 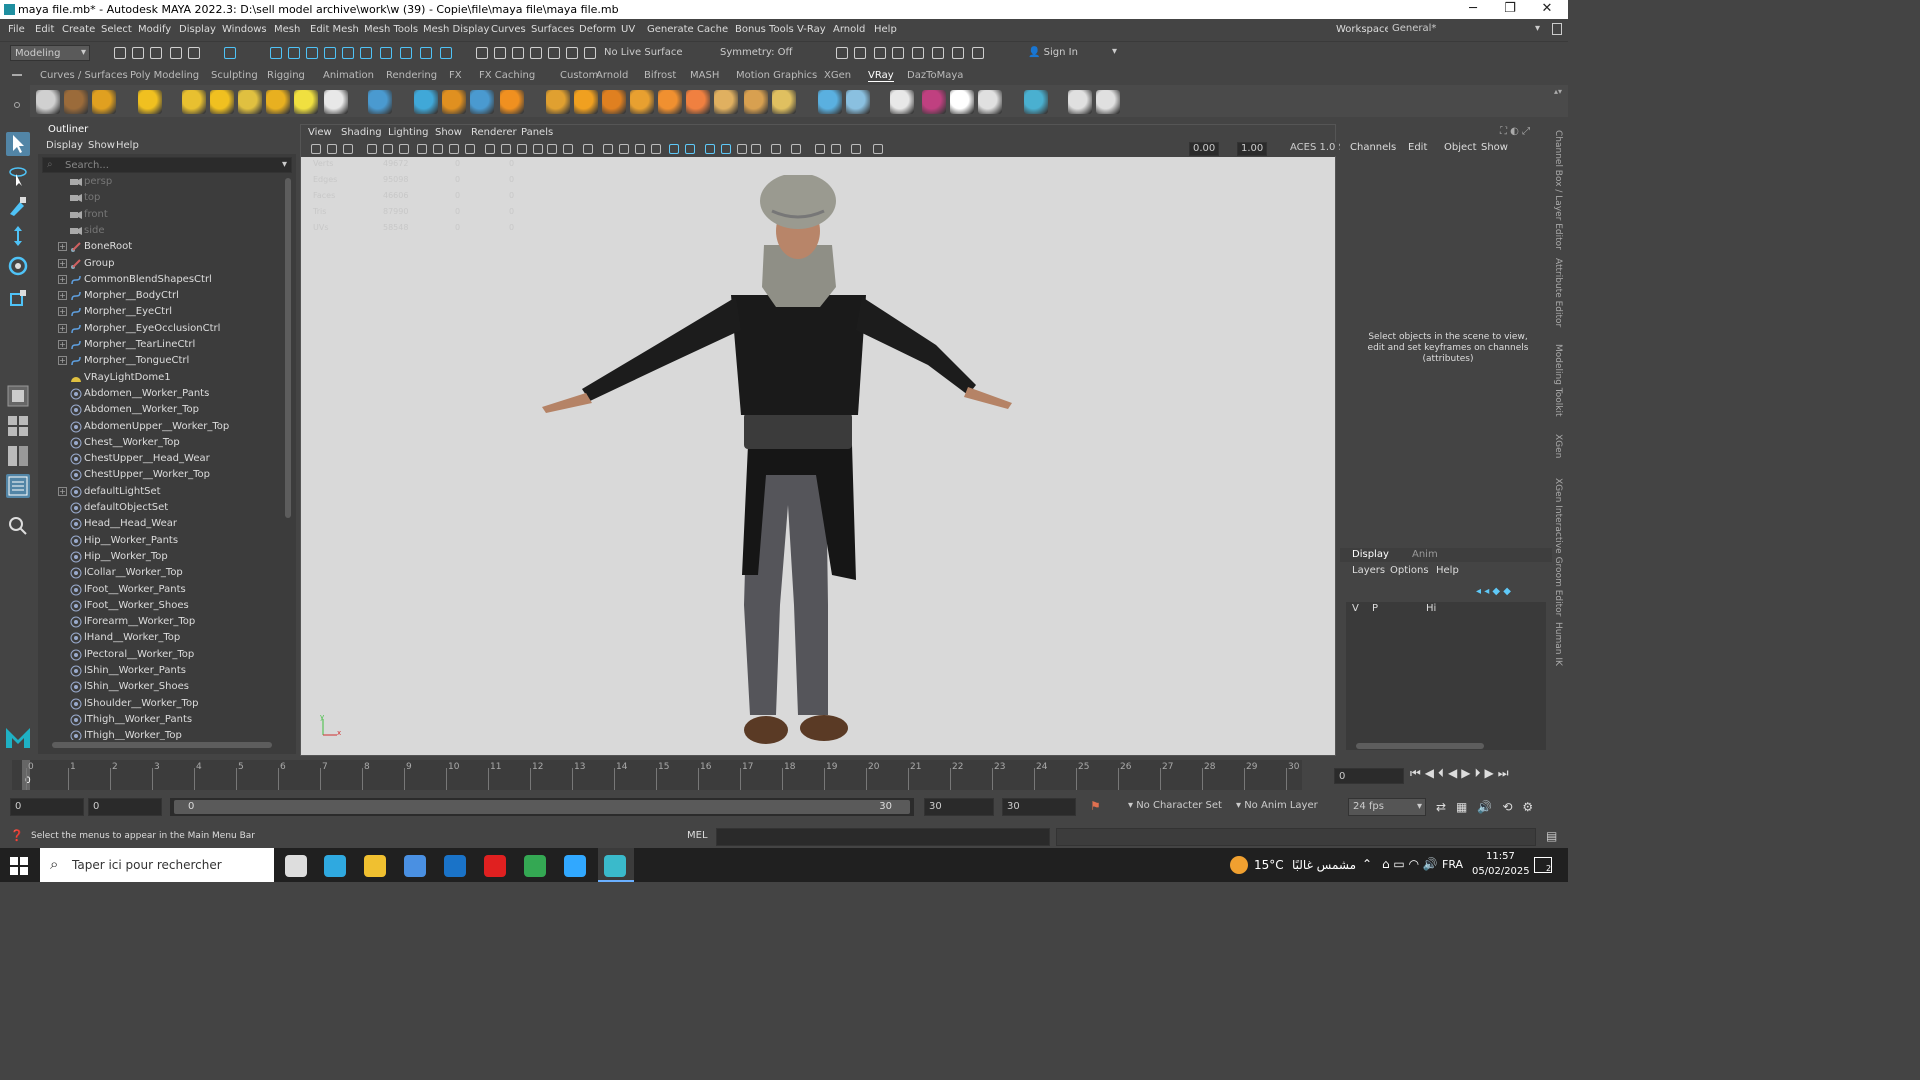 What do you see at coordinates (811, 29) in the screenshot?
I see `menu-v-ray: V-Ray` at bounding box center [811, 29].